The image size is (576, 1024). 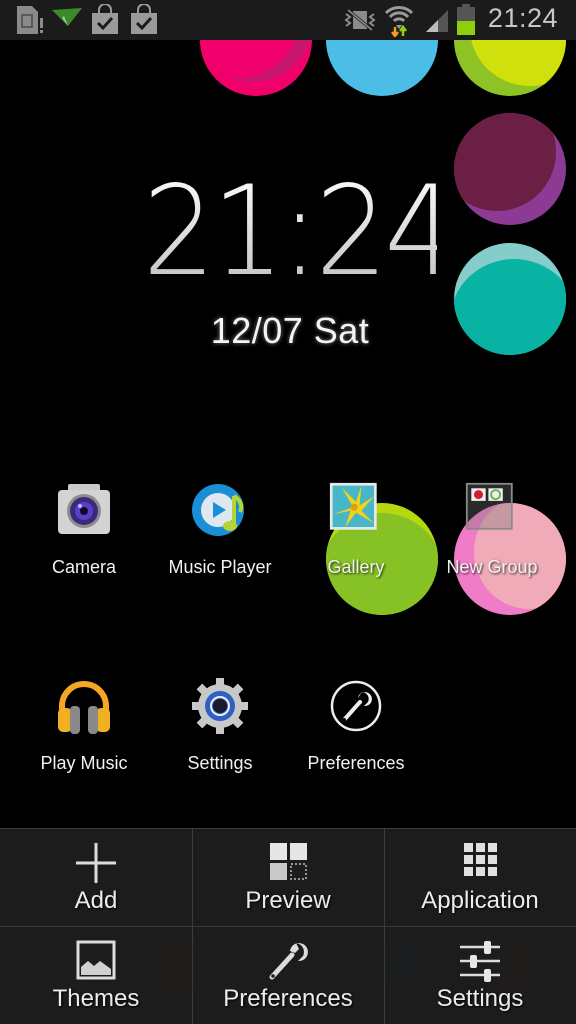 I want to click on folder-group-icon, so click(x=489, y=506).